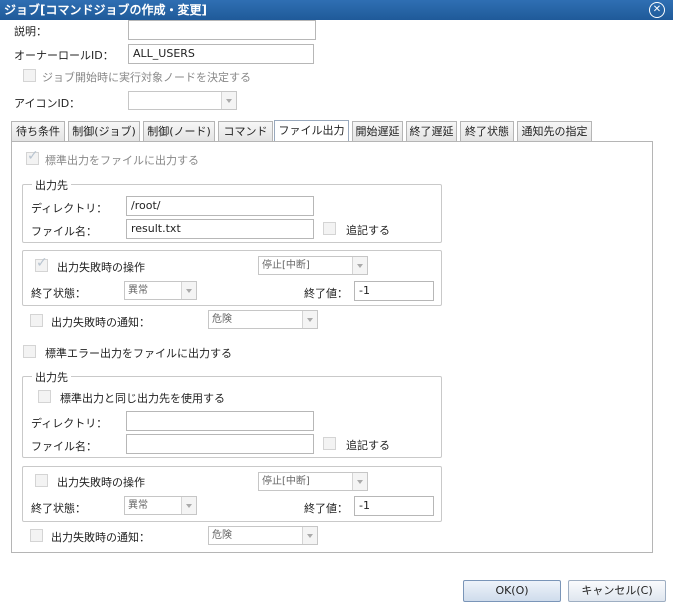  Describe the element at coordinates (41, 263) in the screenshot. I see `stdout-fail-op-checkbox` at that location.